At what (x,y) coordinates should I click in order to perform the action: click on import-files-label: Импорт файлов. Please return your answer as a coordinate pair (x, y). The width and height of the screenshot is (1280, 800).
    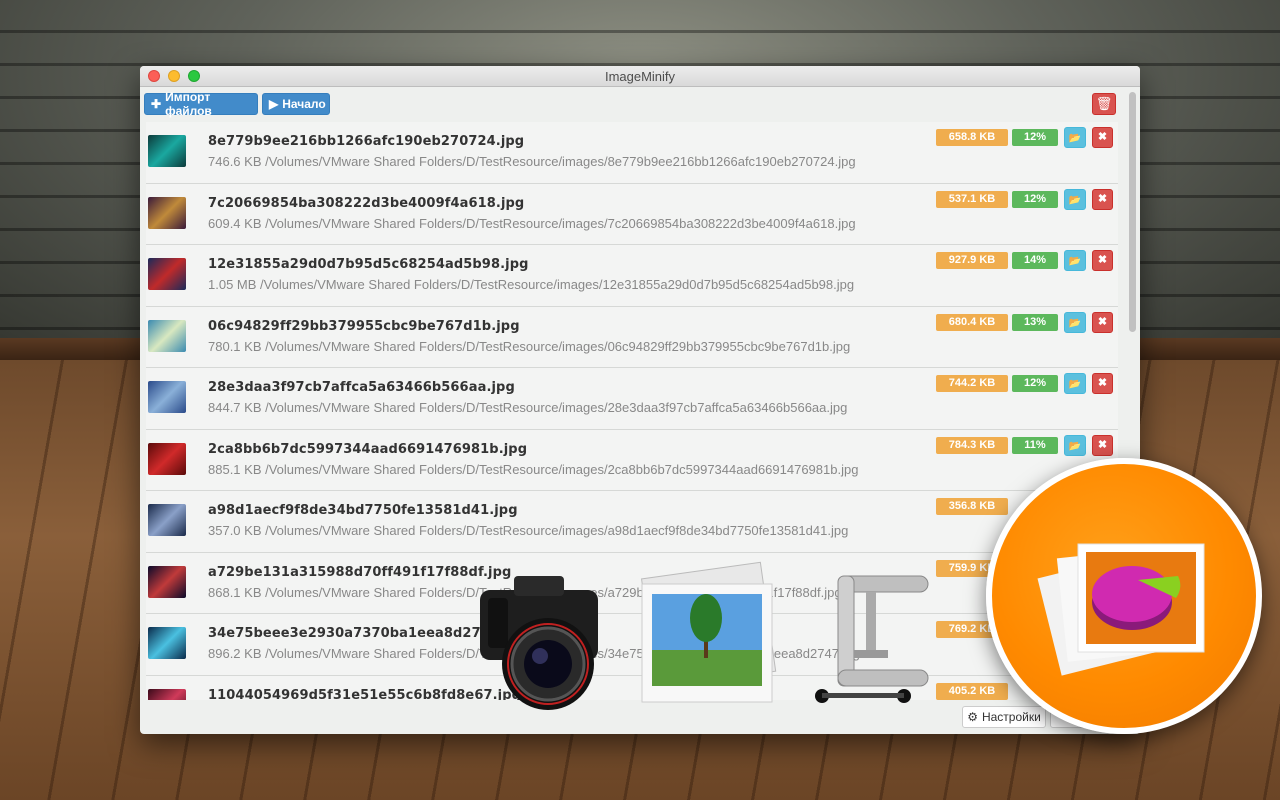
    Looking at the image, I should click on (188, 104).